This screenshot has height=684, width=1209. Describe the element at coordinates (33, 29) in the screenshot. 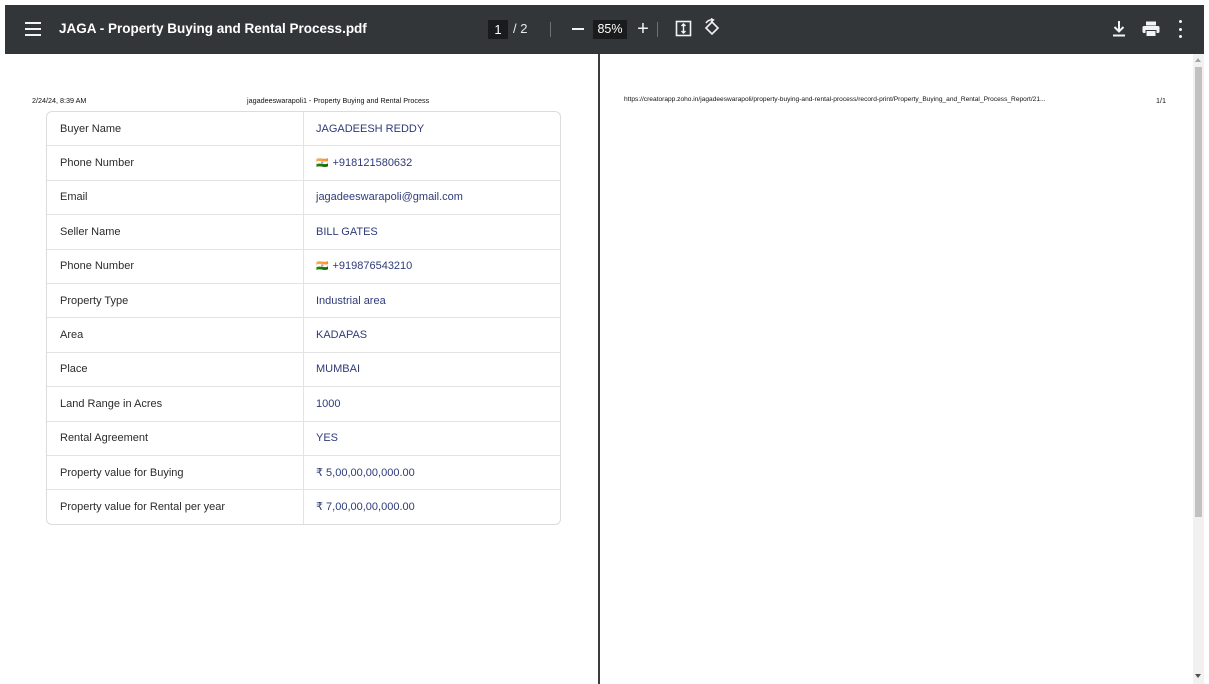

I see `menu-icon` at that location.